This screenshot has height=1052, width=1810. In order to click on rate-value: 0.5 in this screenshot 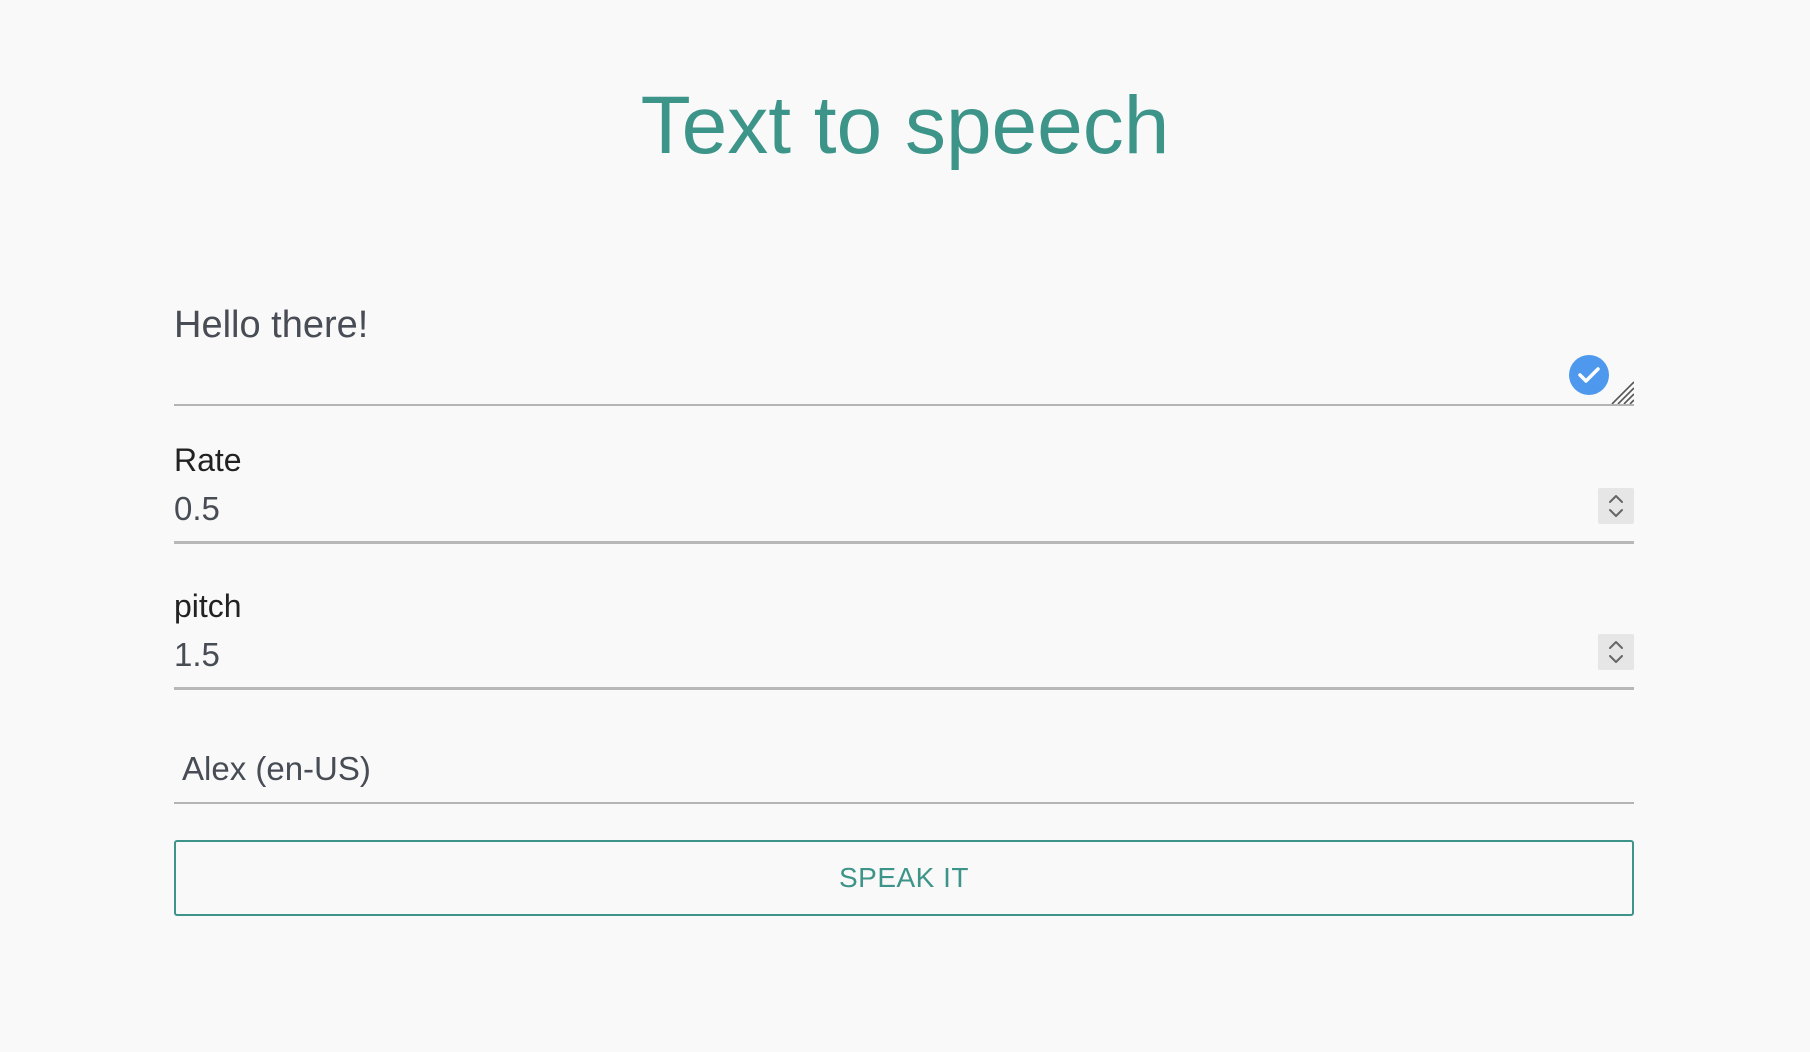, I will do `click(197, 509)`.